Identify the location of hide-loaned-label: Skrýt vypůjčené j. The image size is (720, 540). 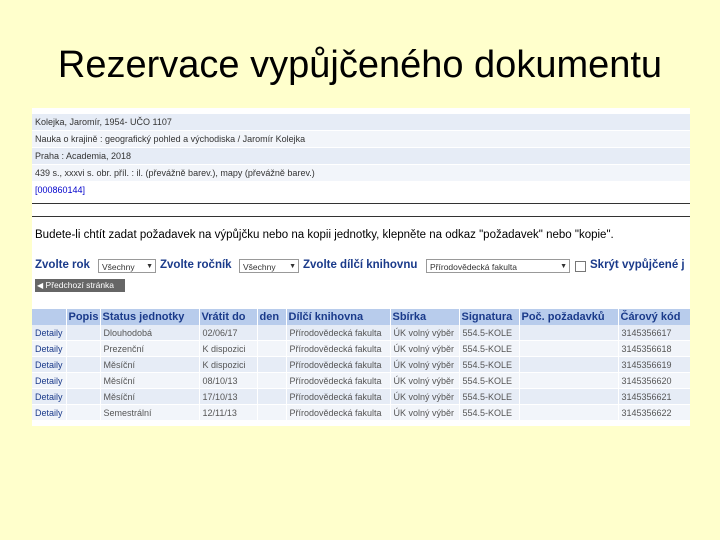
(637, 265).